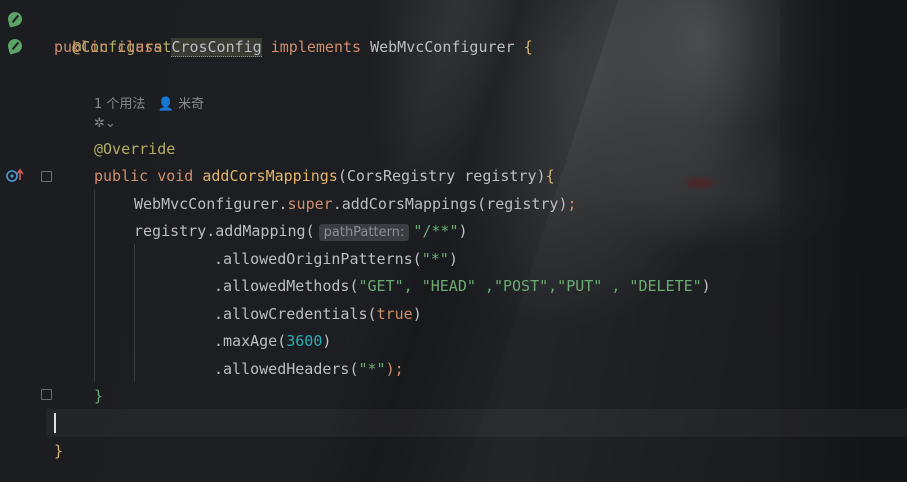 Image resolution: width=907 pixels, height=482 pixels. Describe the element at coordinates (572, 204) in the screenshot. I see `semicolon: ;` at that location.